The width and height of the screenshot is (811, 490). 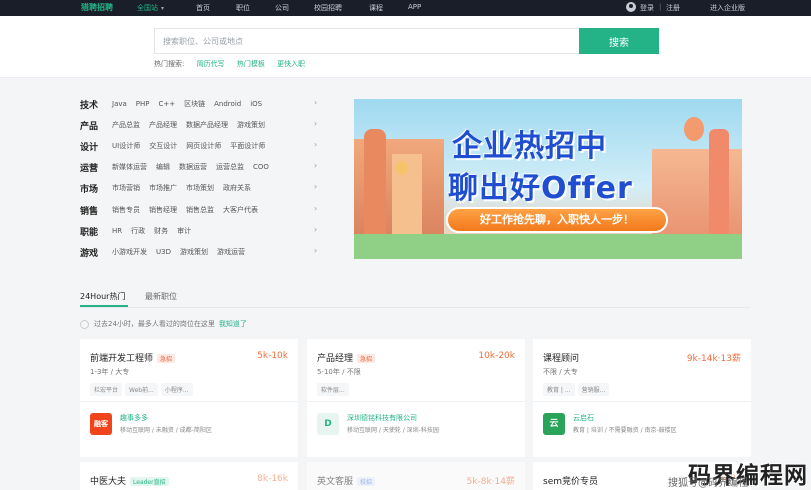 I want to click on category-row-tech: 技术 Java PHP C++ 区块链 Android iOS ›, so click(x=202, y=105).